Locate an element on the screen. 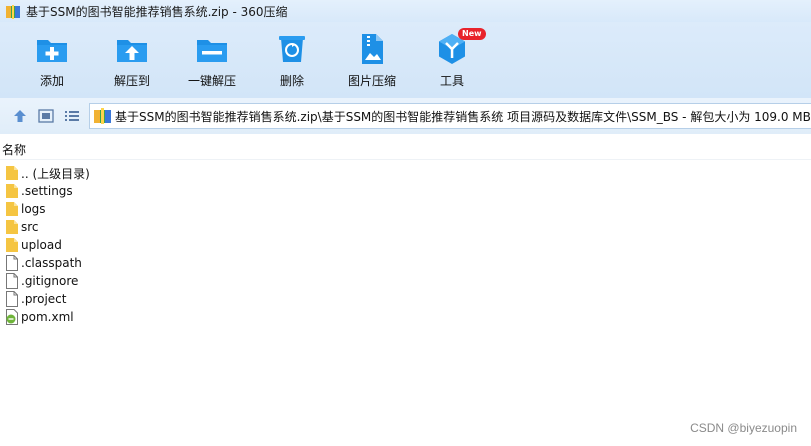 The height and width of the screenshot is (446, 811). list-item-settings: .settings is located at coordinates (405, 191).